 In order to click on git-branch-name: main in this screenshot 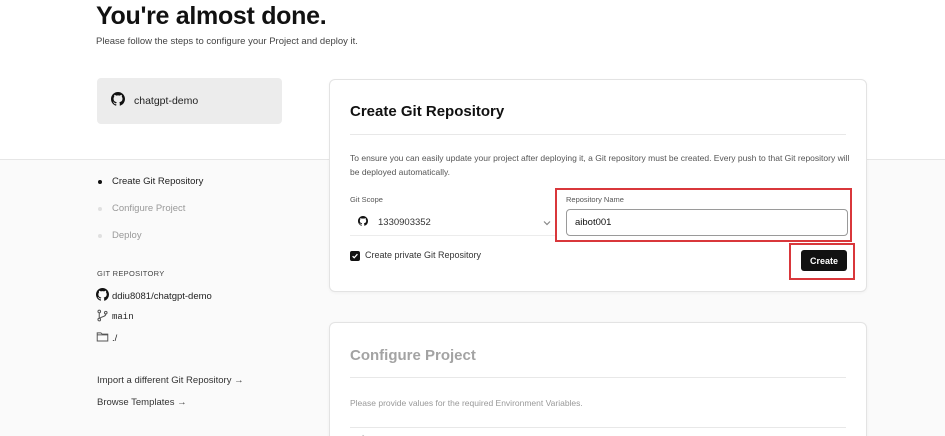, I will do `click(123, 317)`.